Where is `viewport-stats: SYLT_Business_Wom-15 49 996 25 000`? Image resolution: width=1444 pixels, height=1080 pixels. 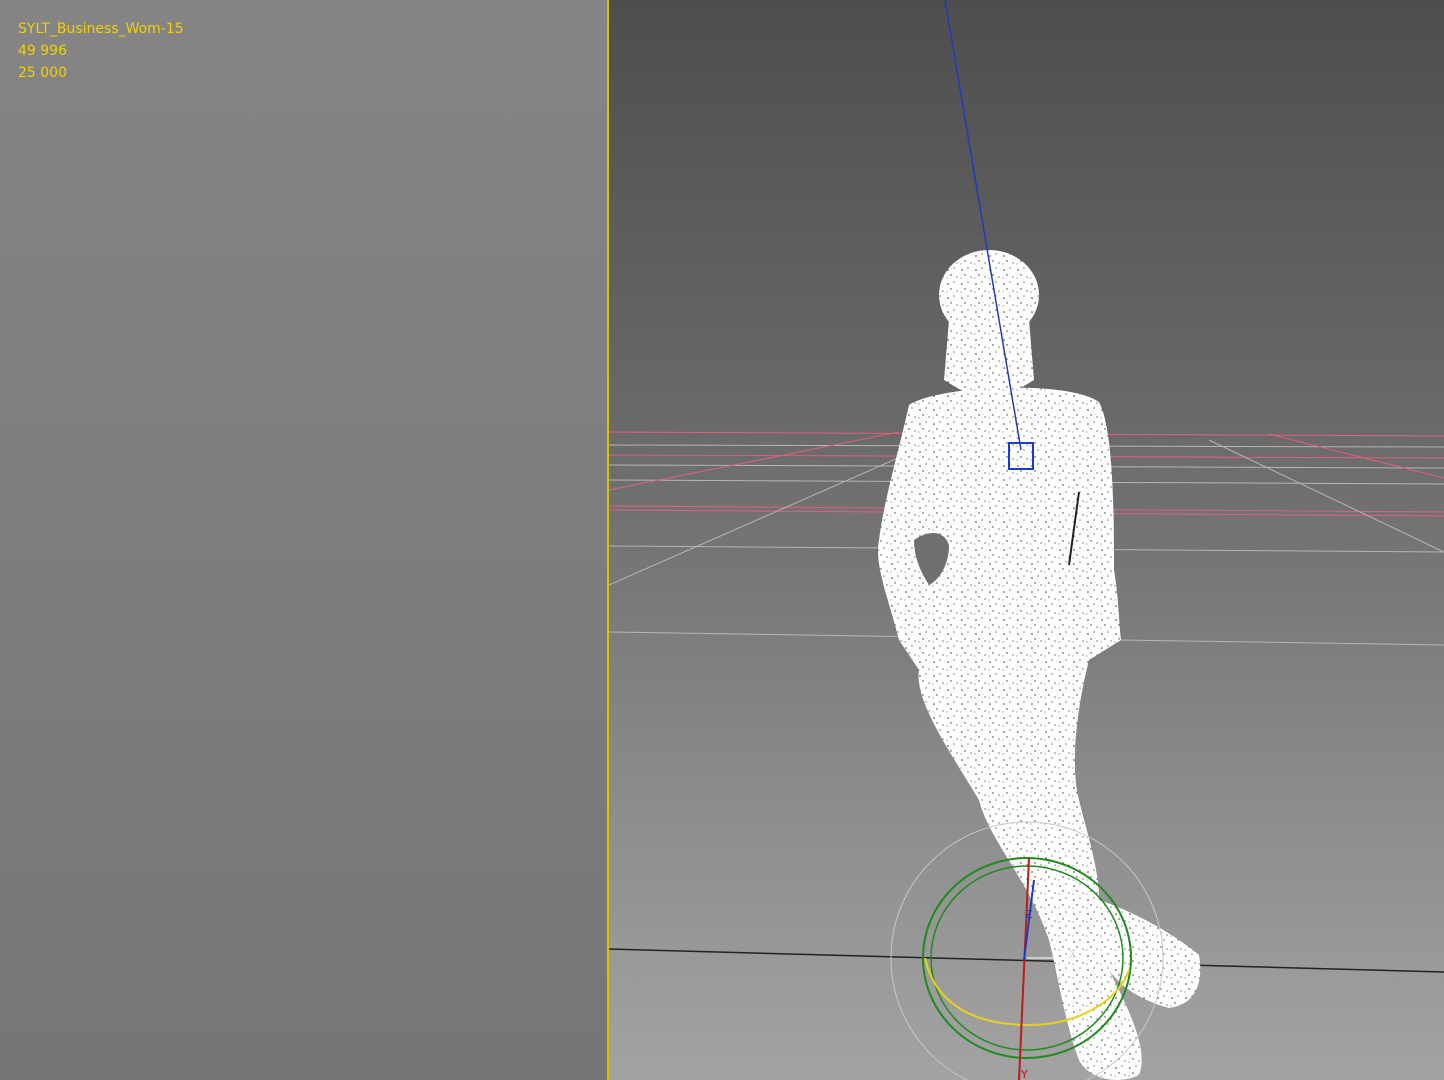 viewport-stats: SYLT_Business_Wom-15 49 996 25 000 is located at coordinates (101, 51).